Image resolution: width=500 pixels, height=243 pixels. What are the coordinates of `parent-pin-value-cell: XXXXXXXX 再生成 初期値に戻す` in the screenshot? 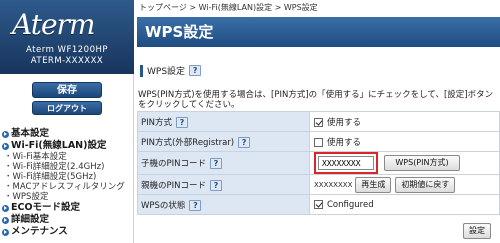 It's located at (404, 184).